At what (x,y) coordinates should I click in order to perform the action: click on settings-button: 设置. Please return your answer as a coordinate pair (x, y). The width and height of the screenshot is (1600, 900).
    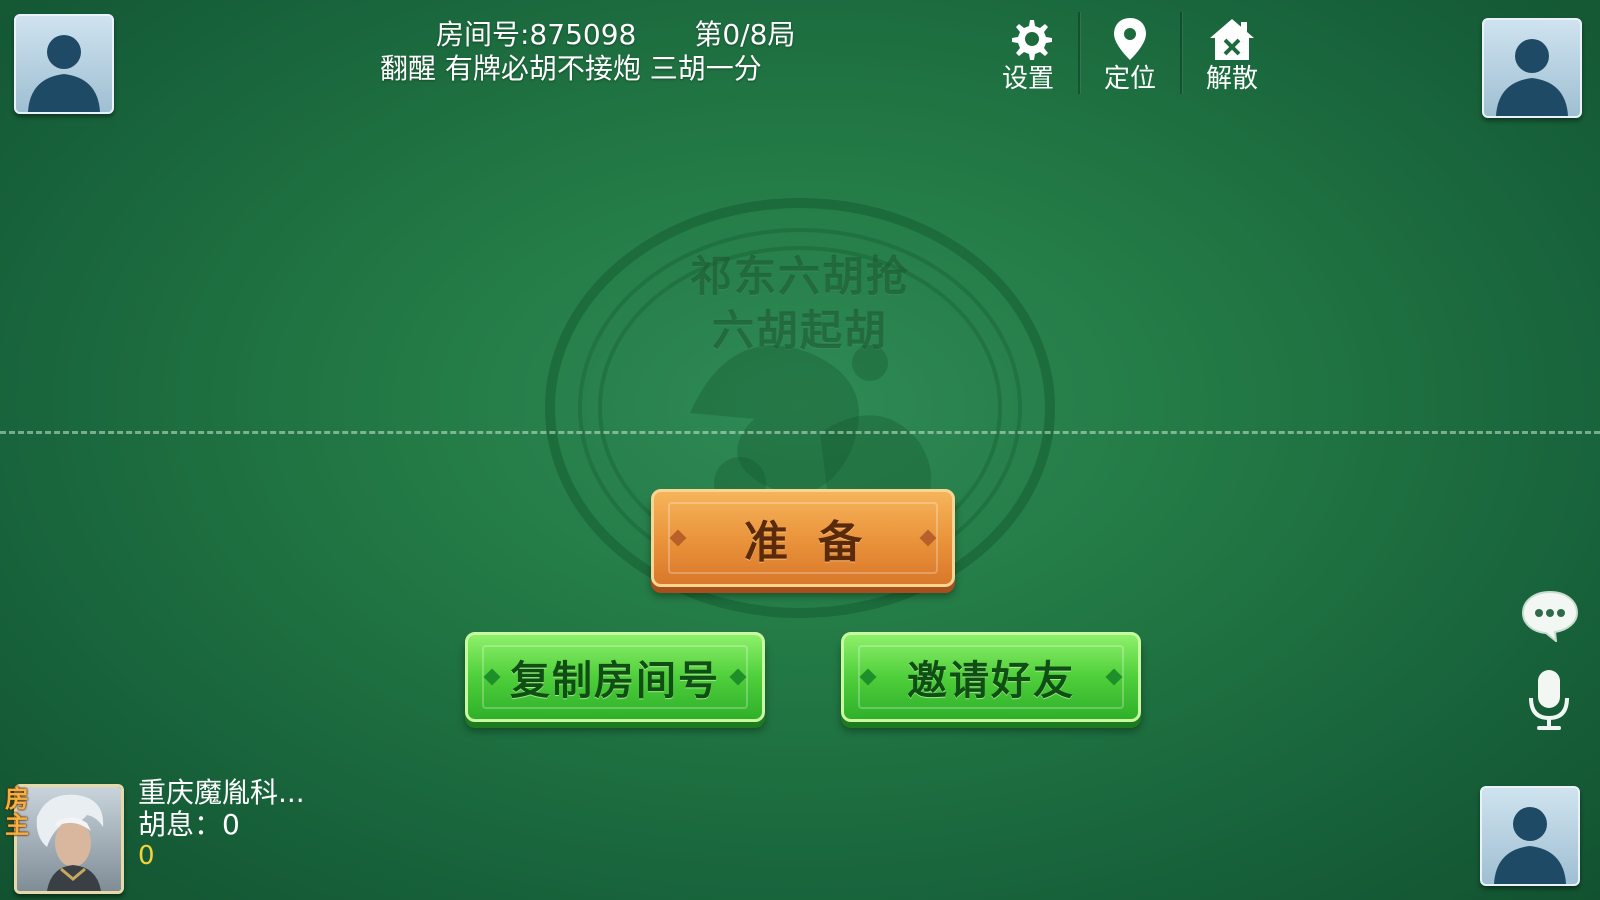
    Looking at the image, I should click on (1028, 53).